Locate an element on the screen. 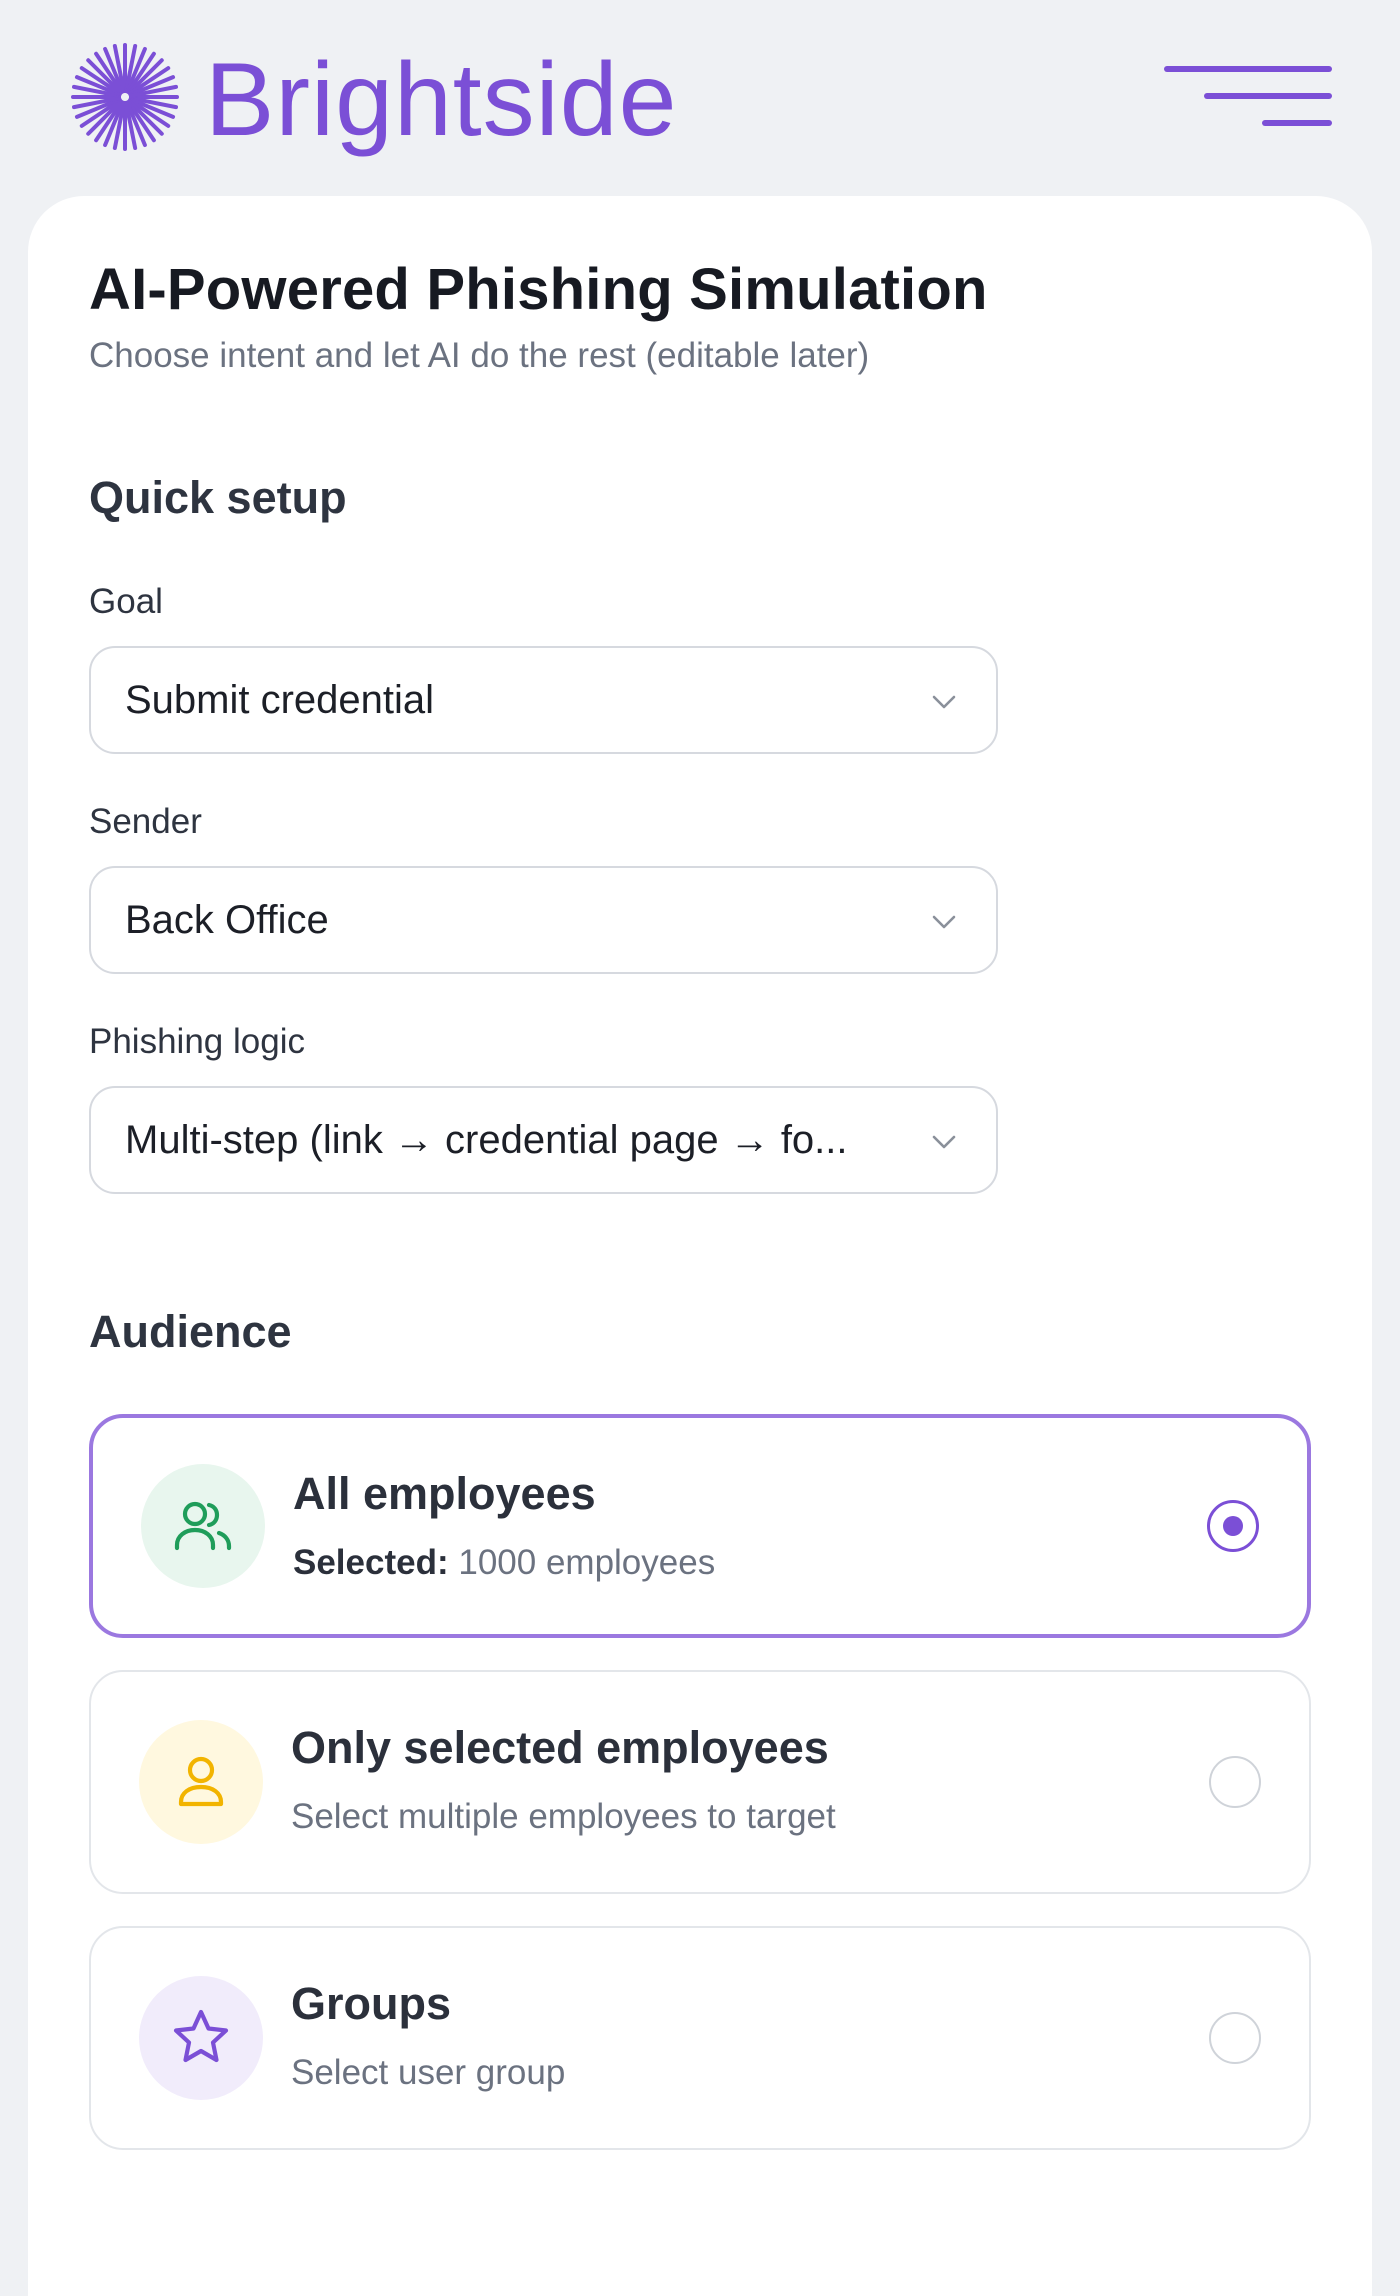 The image size is (1400, 2296). sender-select: Back Office is located at coordinates (543, 920).